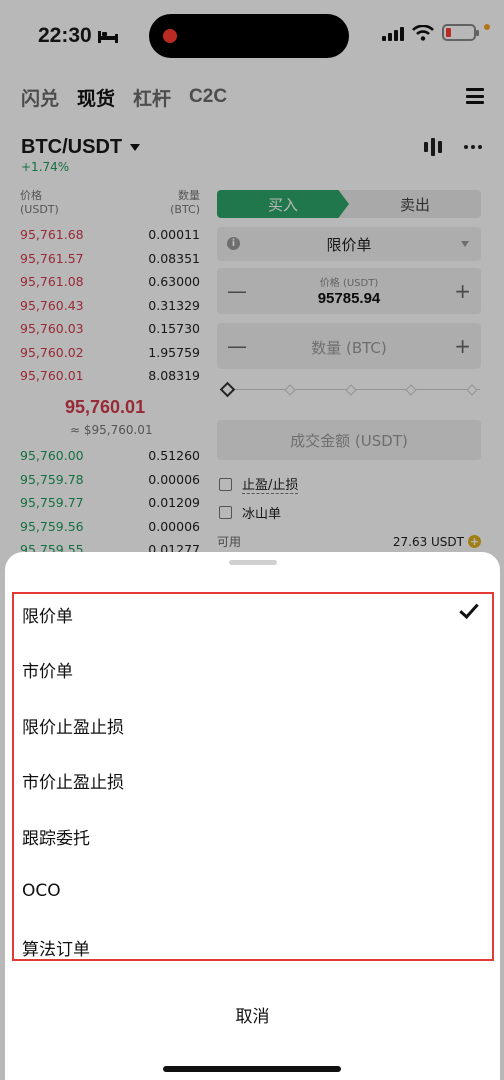 The height and width of the screenshot is (1080, 504). What do you see at coordinates (41, 891) in the screenshot?
I see `option-label: OCO` at bounding box center [41, 891].